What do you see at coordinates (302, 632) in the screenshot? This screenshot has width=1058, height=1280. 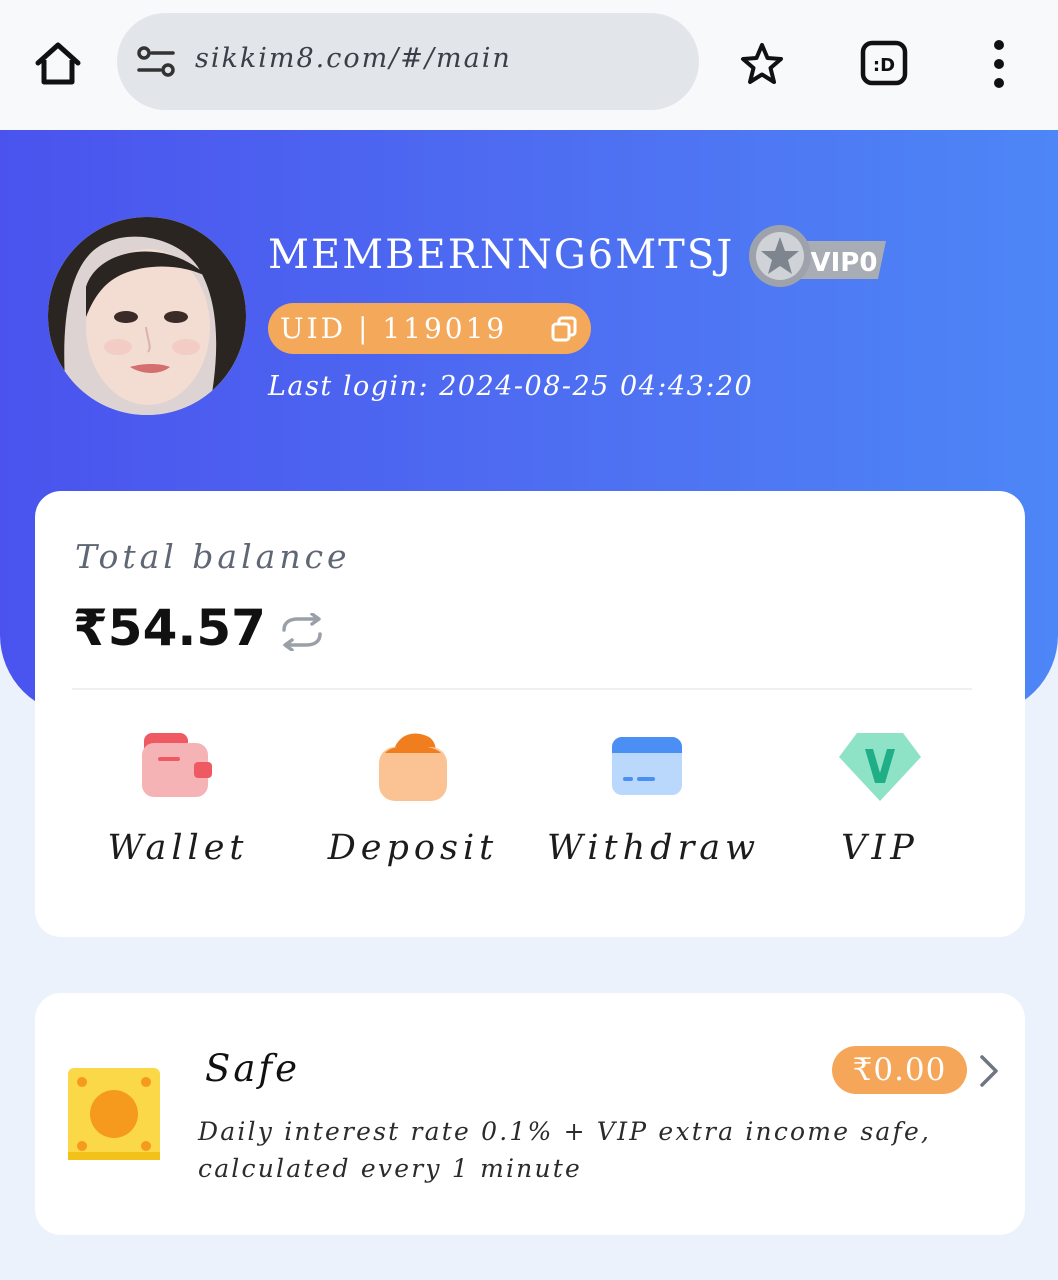 I see `refresh-icon` at bounding box center [302, 632].